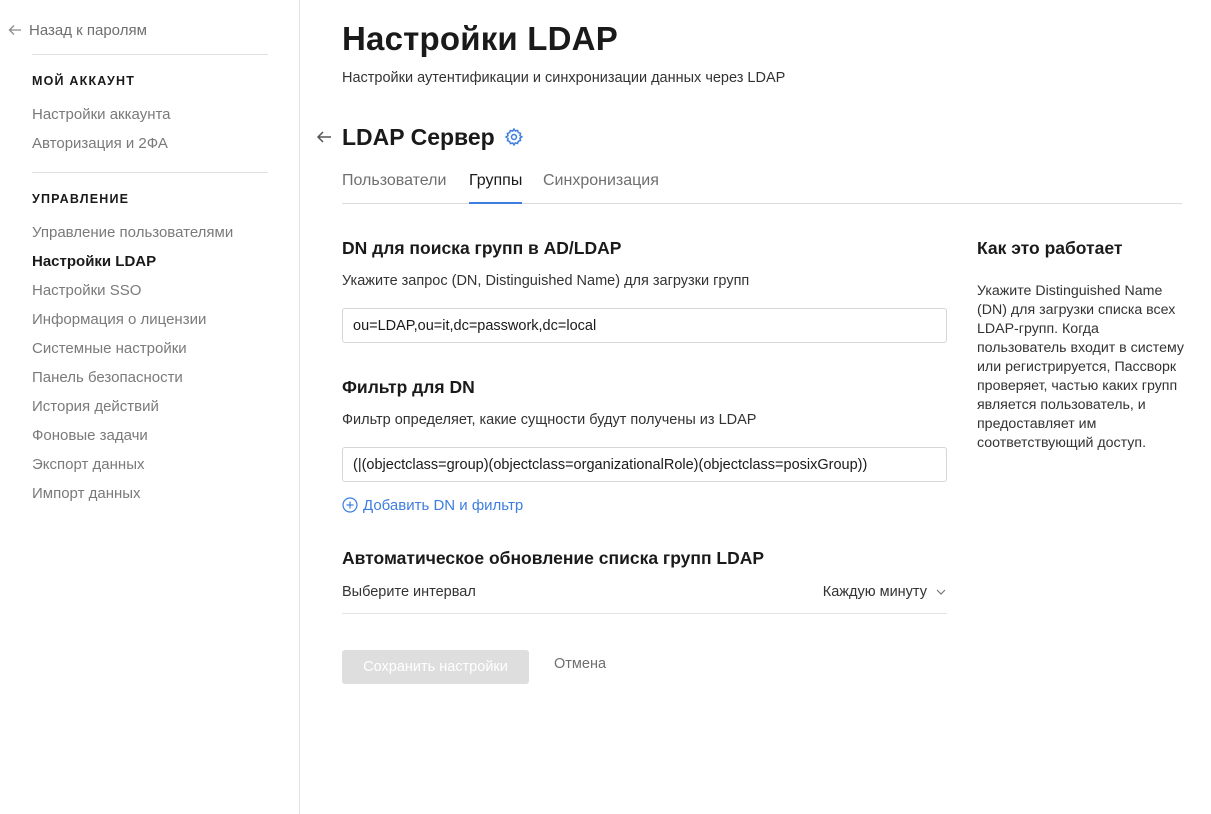  Describe the element at coordinates (157, 114) in the screenshot. I see `nav-item-account-settings: Настройки аккаунта` at that location.